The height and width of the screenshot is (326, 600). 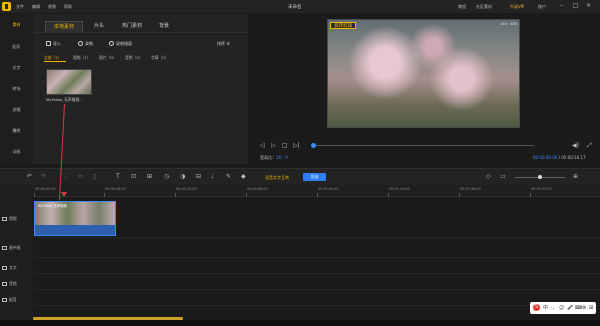 I want to click on audio-track-icon, so click(x=4, y=284).